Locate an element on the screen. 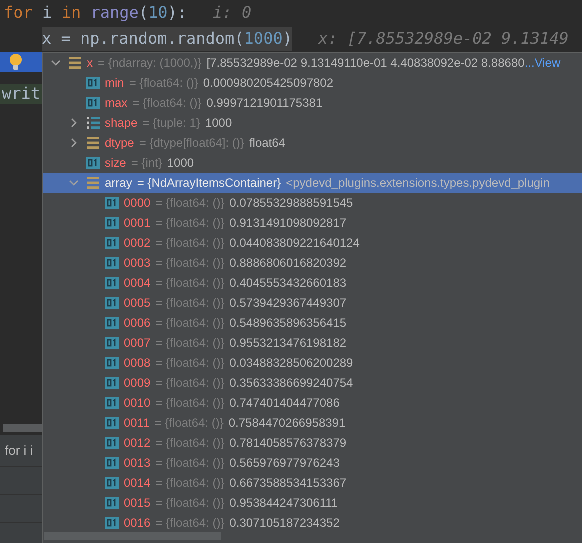 The width and height of the screenshot is (582, 543). variable-row: 0011 = {float64: ()} 0.7584470266958391 is located at coordinates (312, 423).